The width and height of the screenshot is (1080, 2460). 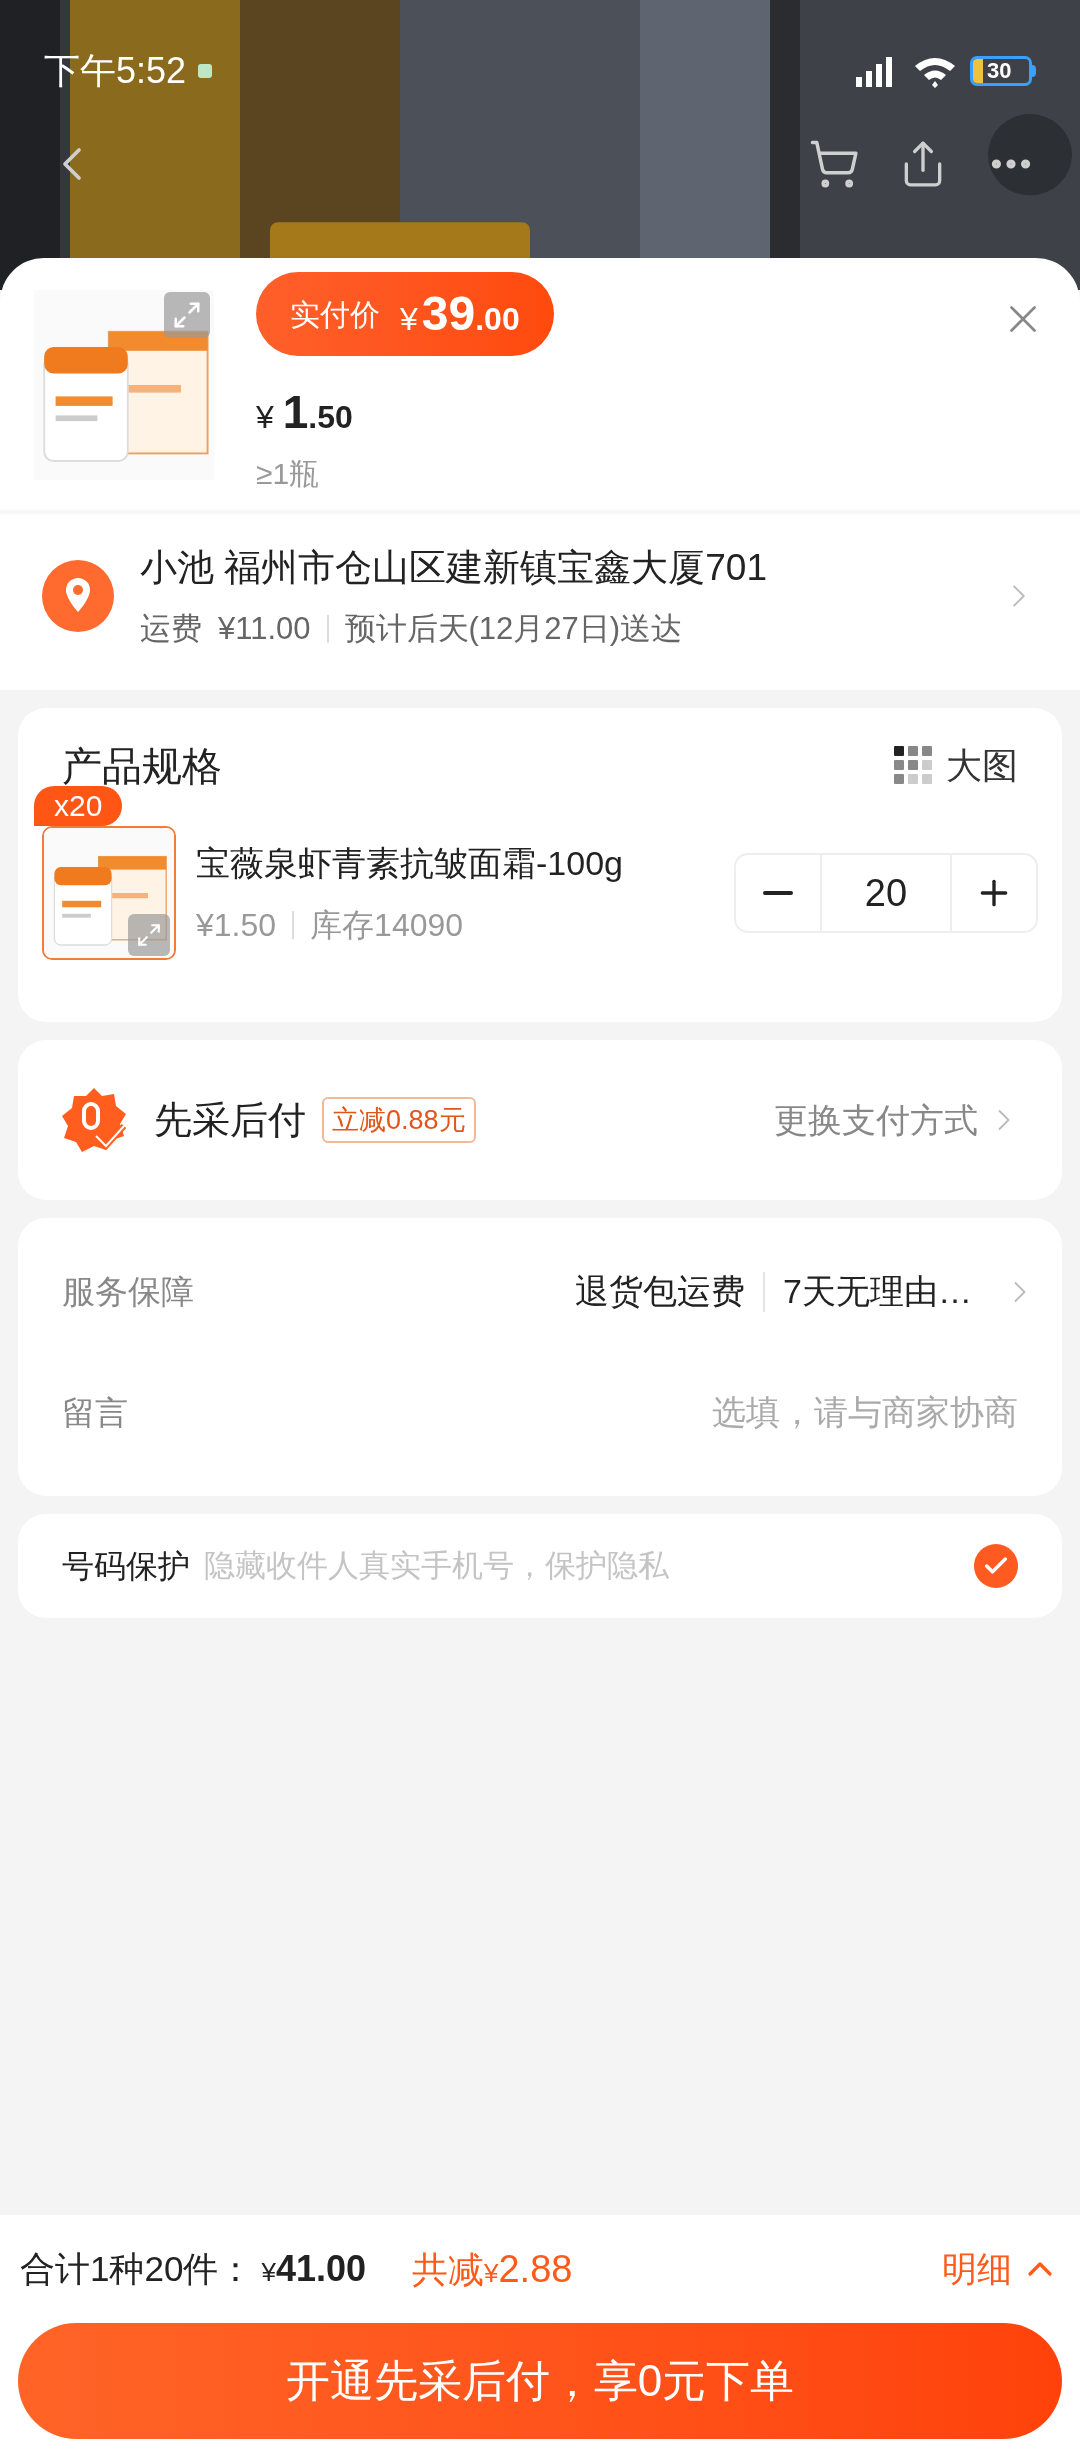 What do you see at coordinates (264, 628) in the screenshot?
I see `shipping-fee: ¥11.00` at bounding box center [264, 628].